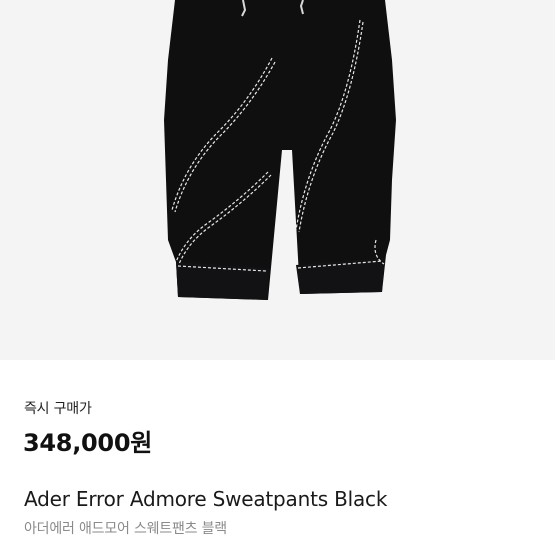 The image size is (555, 555). I want to click on product-title-en: Ader Error Admore Sweatpants Black, so click(205, 499).